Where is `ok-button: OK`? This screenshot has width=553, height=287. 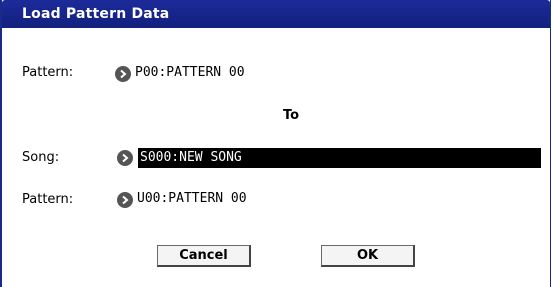
ok-button: OK is located at coordinates (368, 256).